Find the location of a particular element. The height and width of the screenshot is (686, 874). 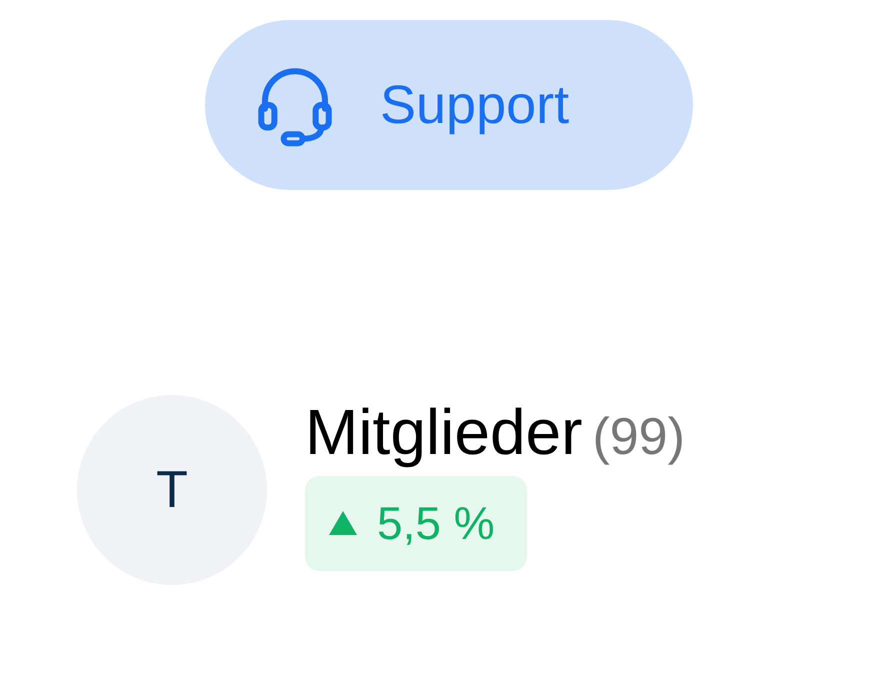

trend-badge: 5,5 % is located at coordinates (416, 523).